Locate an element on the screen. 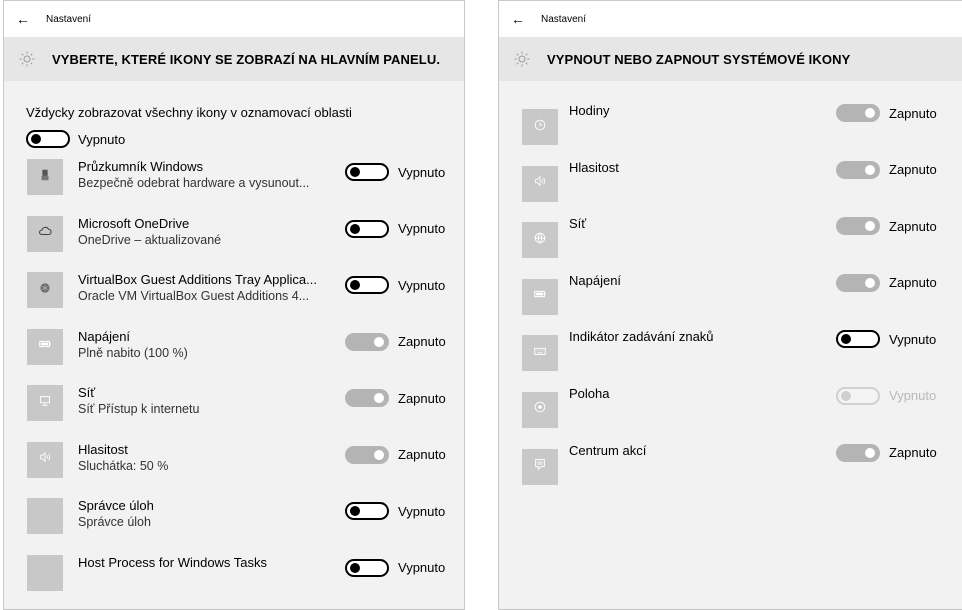 This screenshot has height=610, width=962. title-bar: ← Nastavení is located at coordinates (234, 19).